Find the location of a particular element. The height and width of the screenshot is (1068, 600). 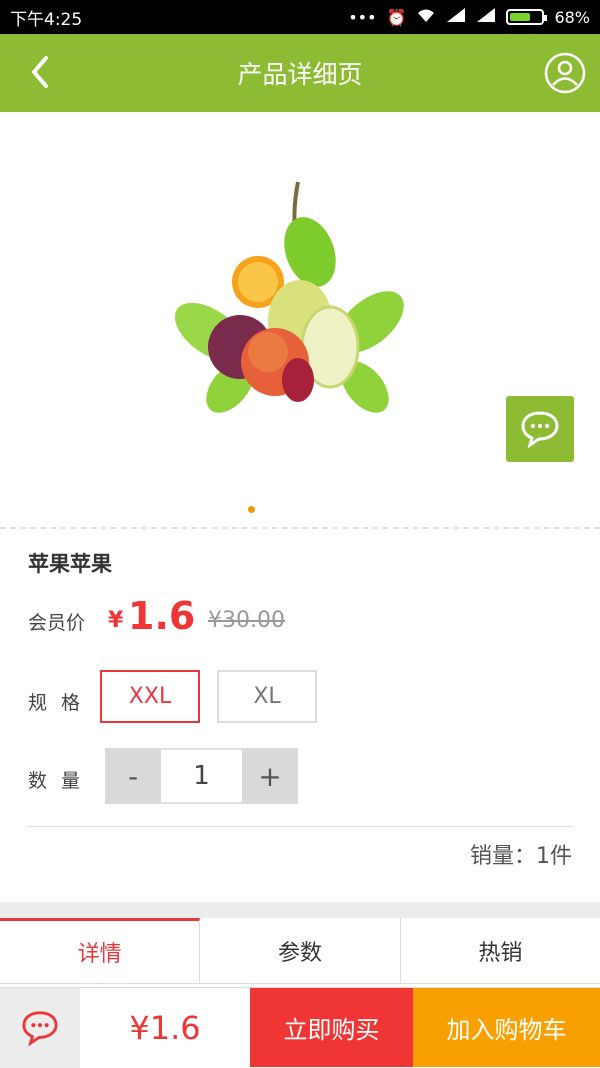

price-currency: ¥ is located at coordinates (116, 620).